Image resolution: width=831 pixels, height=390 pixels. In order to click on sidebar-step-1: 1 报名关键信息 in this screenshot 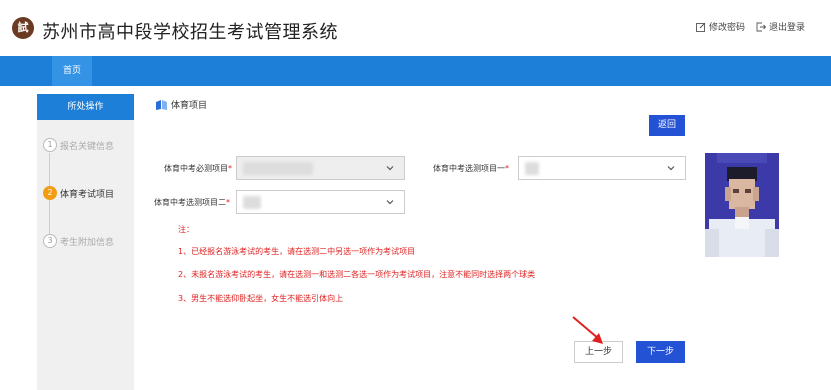, I will do `click(78, 145)`.